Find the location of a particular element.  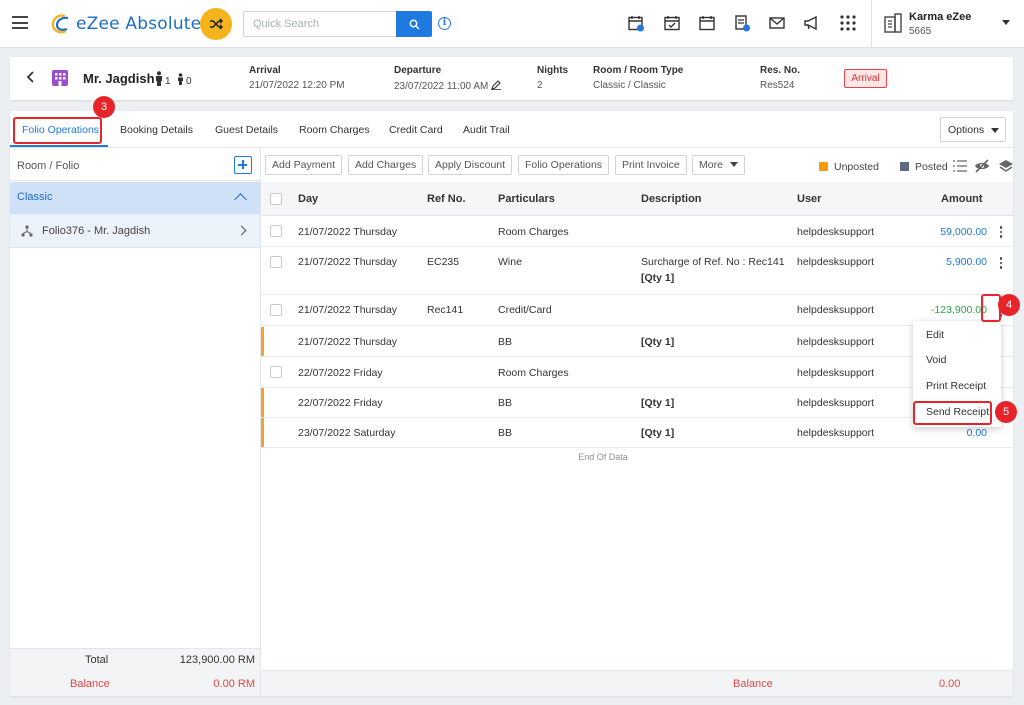

row-amount: -123,900.00 is located at coordinates (958, 310).